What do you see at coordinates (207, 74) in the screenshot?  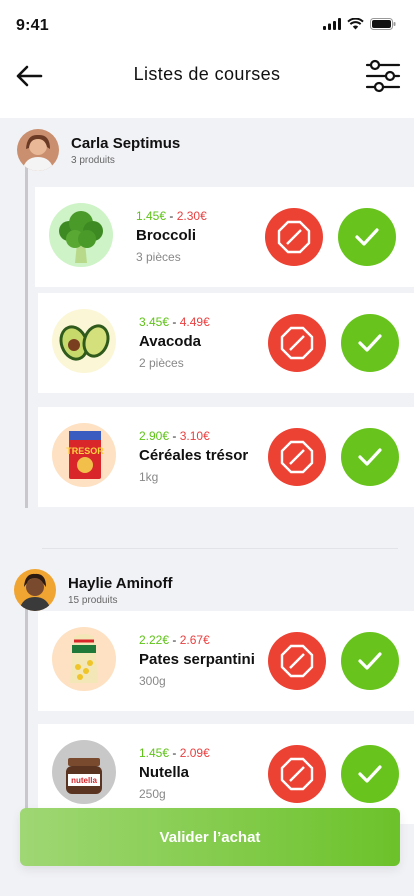 I see `page-title: Listes de courses` at bounding box center [207, 74].